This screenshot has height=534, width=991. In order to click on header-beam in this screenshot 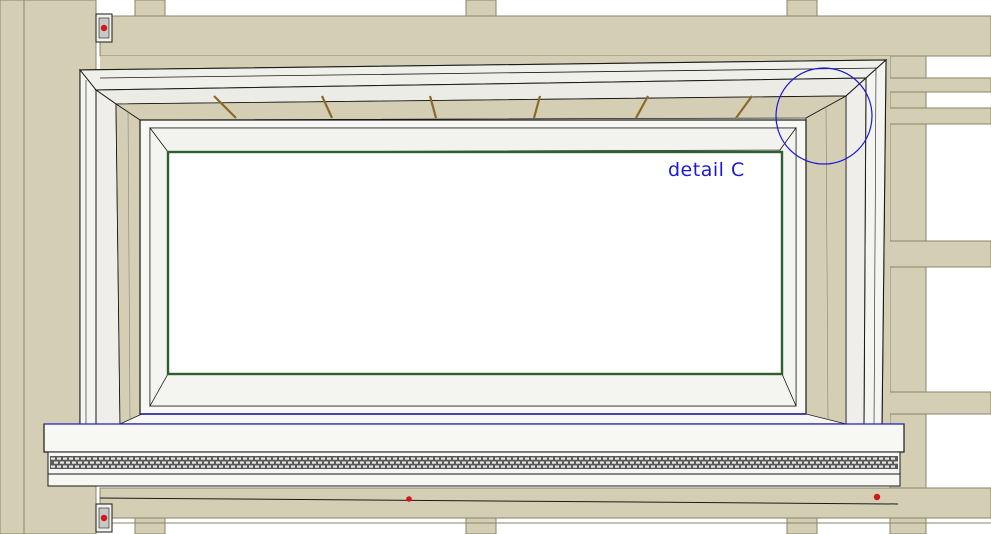, I will do `click(545, 36)`.